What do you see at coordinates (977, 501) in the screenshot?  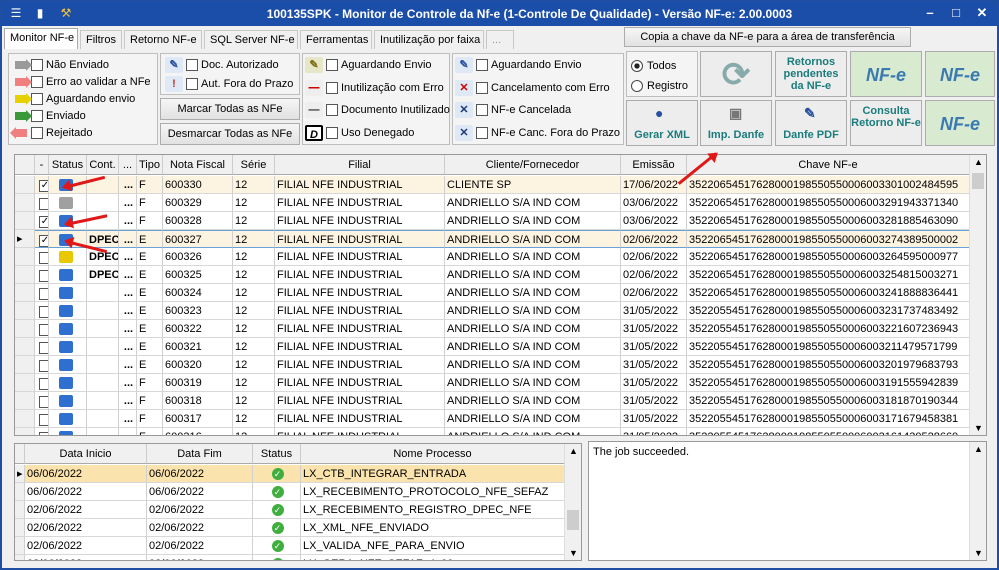 I see `log-scrollbar: ▲ ▼` at bounding box center [977, 501].